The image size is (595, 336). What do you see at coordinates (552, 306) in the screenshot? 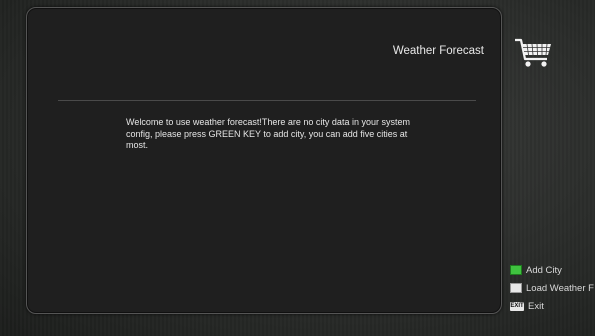
I see `exit-button: EXIT Exit` at bounding box center [552, 306].